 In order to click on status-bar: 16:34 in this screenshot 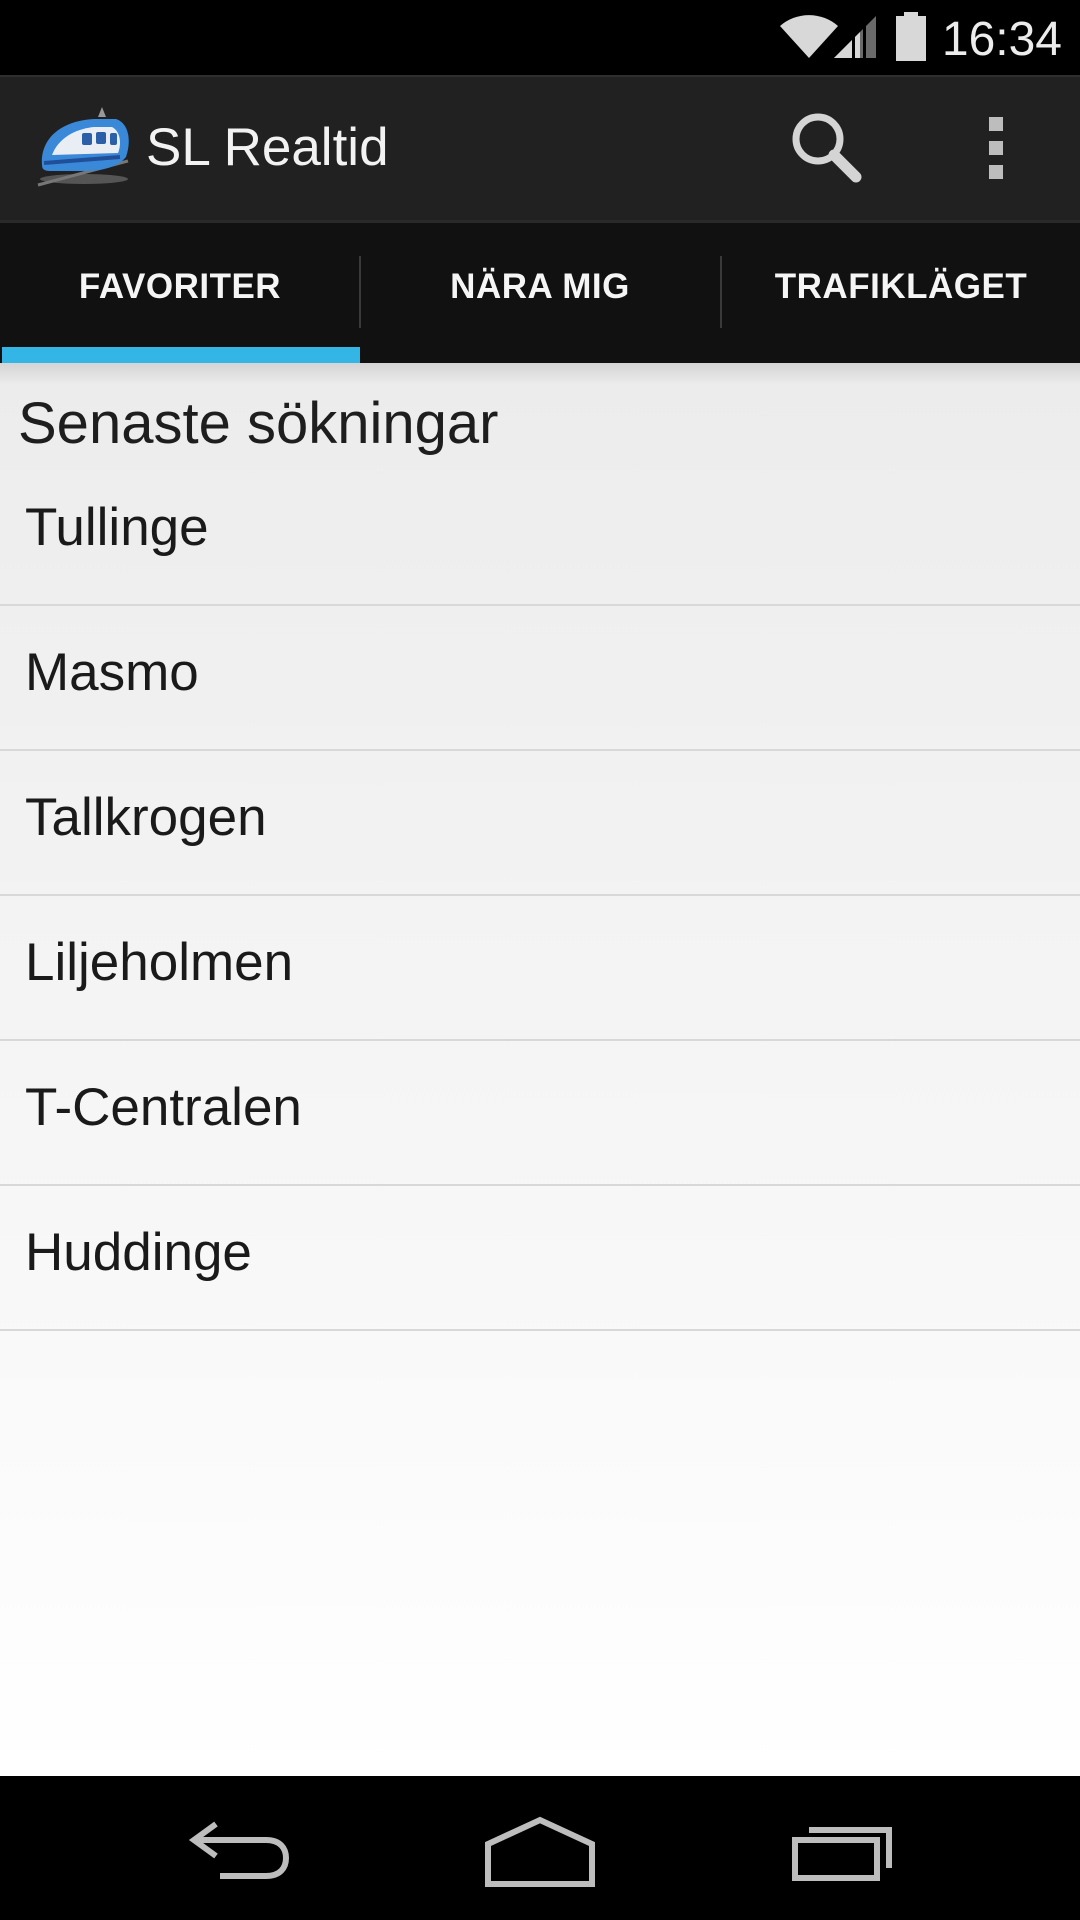, I will do `click(540, 37)`.